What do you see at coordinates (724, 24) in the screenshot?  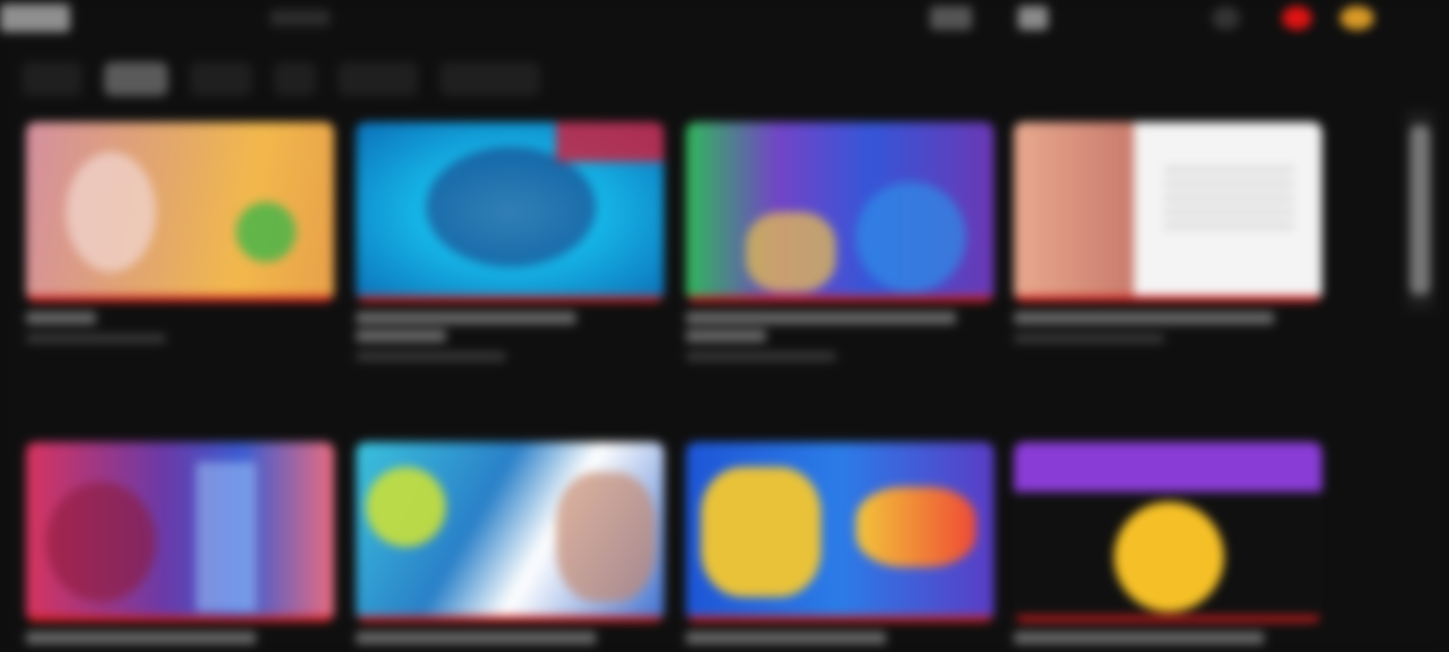 I see `top-bar` at bounding box center [724, 24].